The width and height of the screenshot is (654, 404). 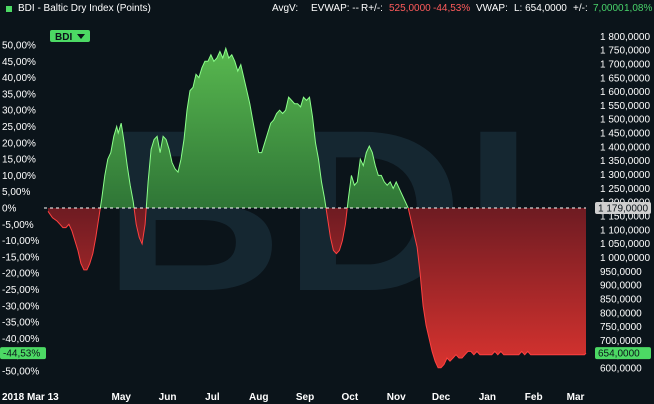 I want to click on y-left-tick-label: -10,00%, so click(x=20, y=241).